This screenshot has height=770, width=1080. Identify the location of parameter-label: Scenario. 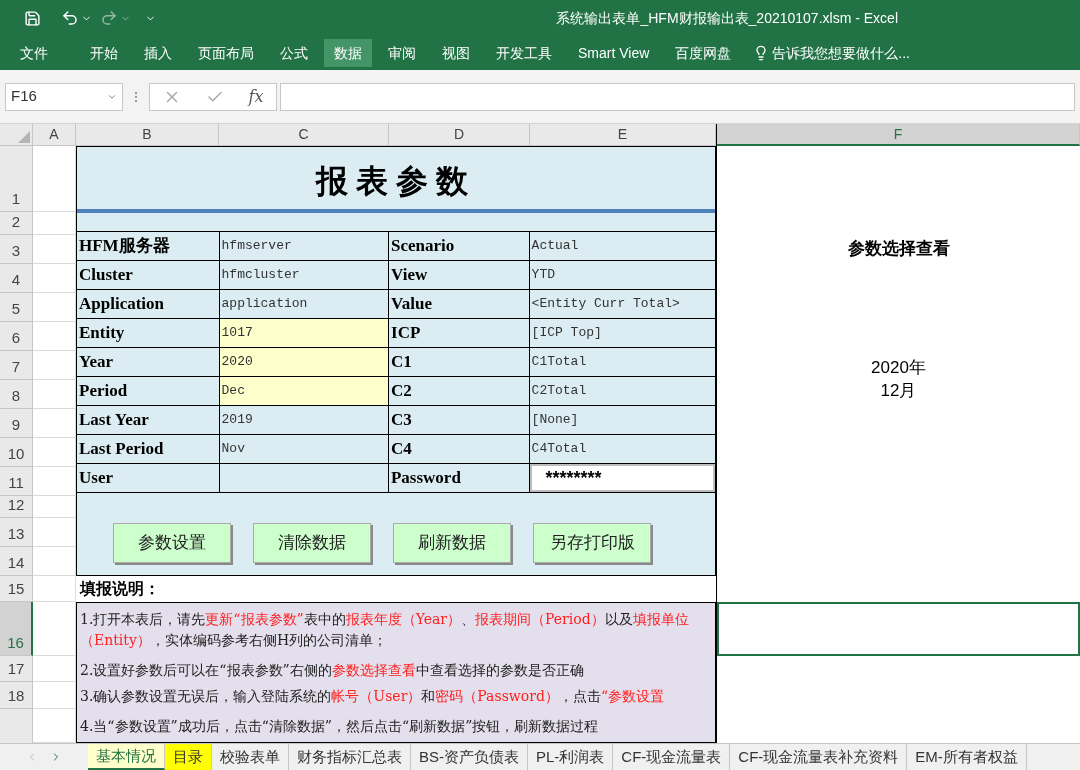
(459, 246).